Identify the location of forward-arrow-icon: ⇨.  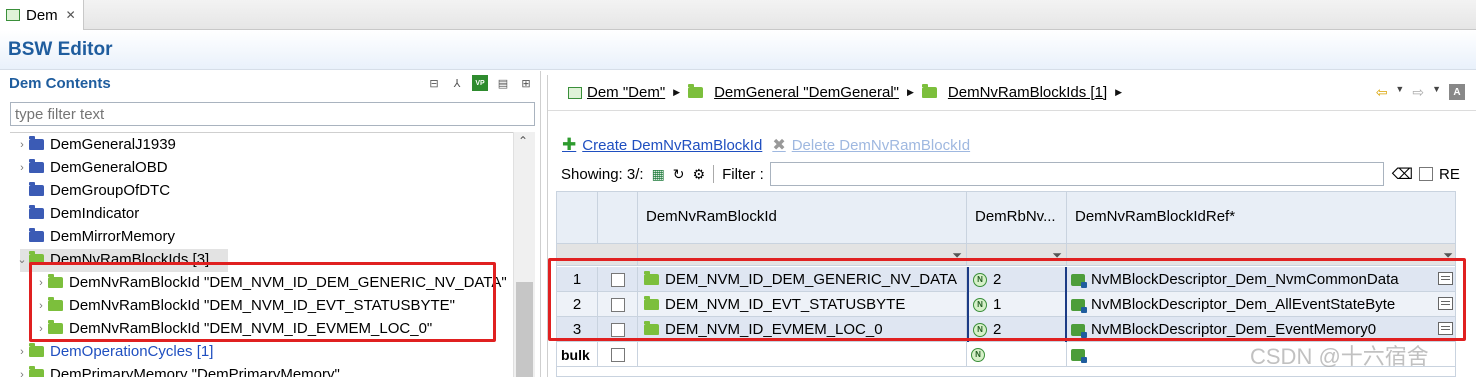
(1418, 92).